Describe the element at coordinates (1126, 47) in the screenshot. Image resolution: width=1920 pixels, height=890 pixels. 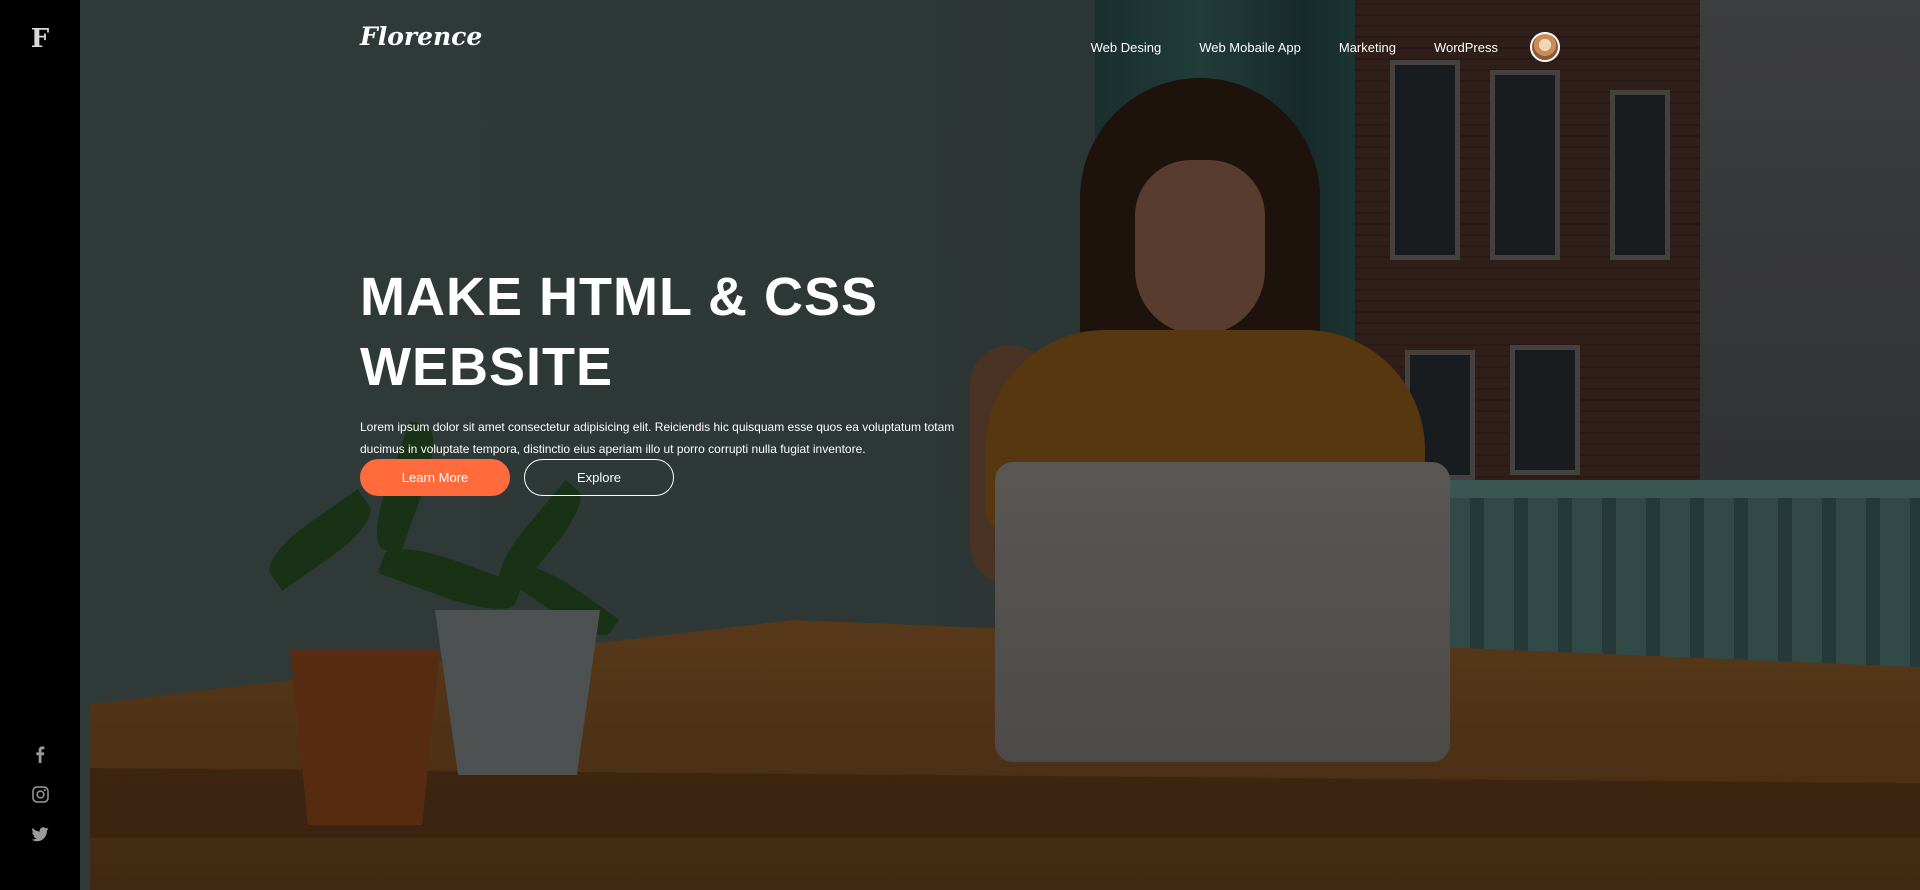
I see `nav-item-web-design: Web Desing` at that location.